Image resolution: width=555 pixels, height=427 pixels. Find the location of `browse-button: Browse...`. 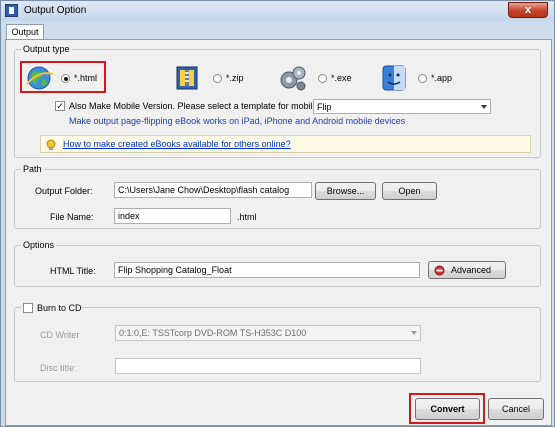

browse-button: Browse... is located at coordinates (345, 191).